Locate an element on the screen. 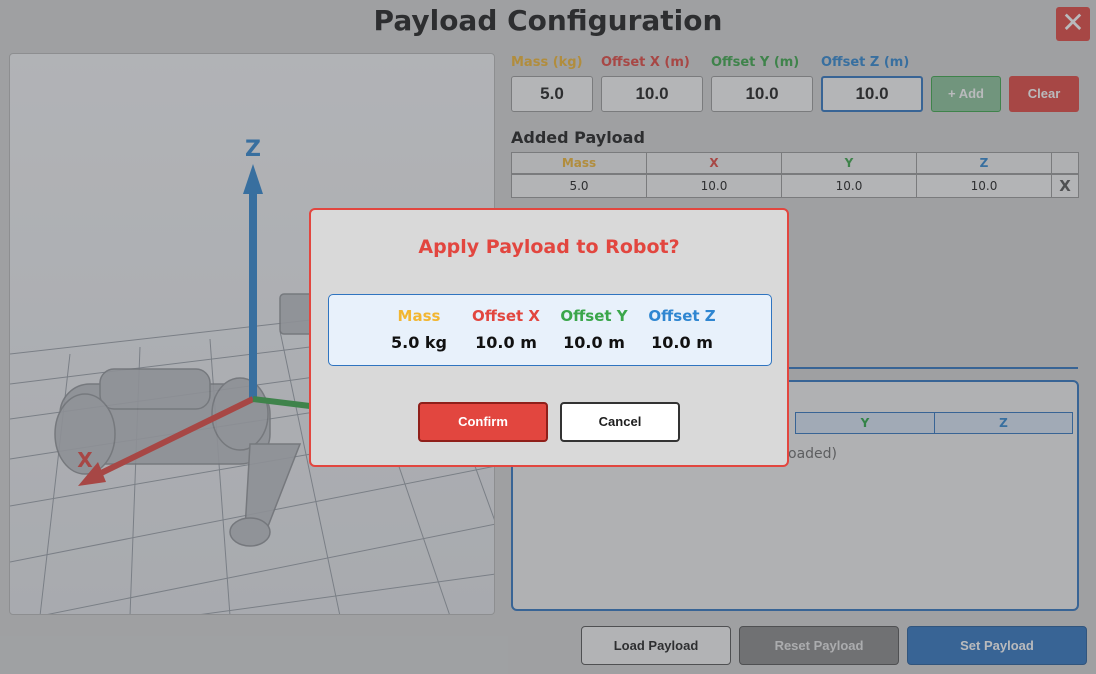 The height and width of the screenshot is (674, 1096). cancel-button: Cancel is located at coordinates (620, 422).